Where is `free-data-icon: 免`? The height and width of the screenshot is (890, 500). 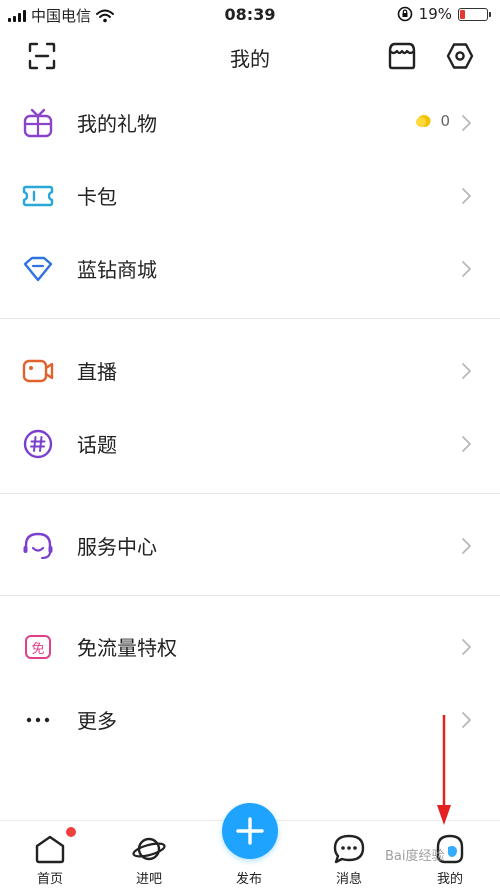 free-data-icon: 免 is located at coordinates (38, 647).